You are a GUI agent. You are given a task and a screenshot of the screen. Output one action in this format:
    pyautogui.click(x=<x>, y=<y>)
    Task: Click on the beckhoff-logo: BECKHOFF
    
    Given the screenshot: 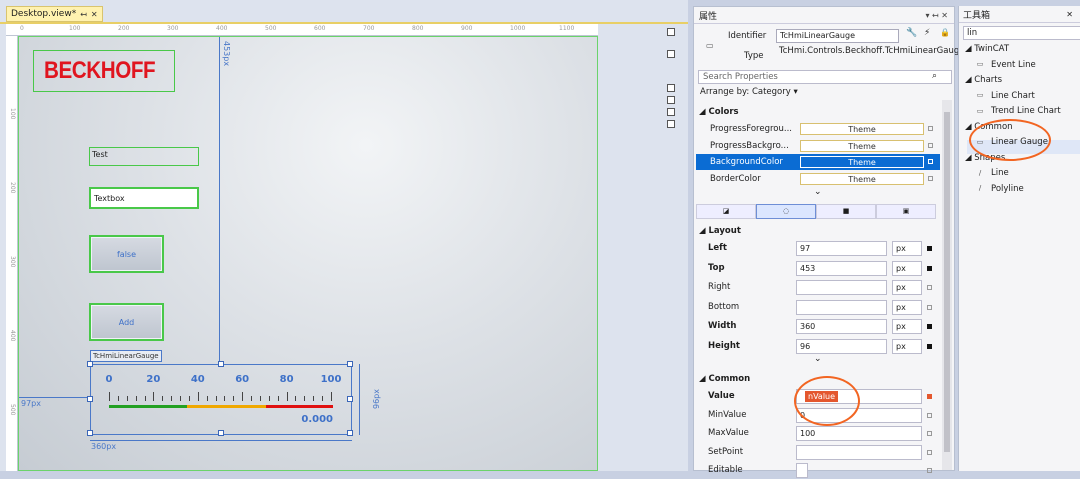 What is the action you would take?
    pyautogui.click(x=104, y=71)
    